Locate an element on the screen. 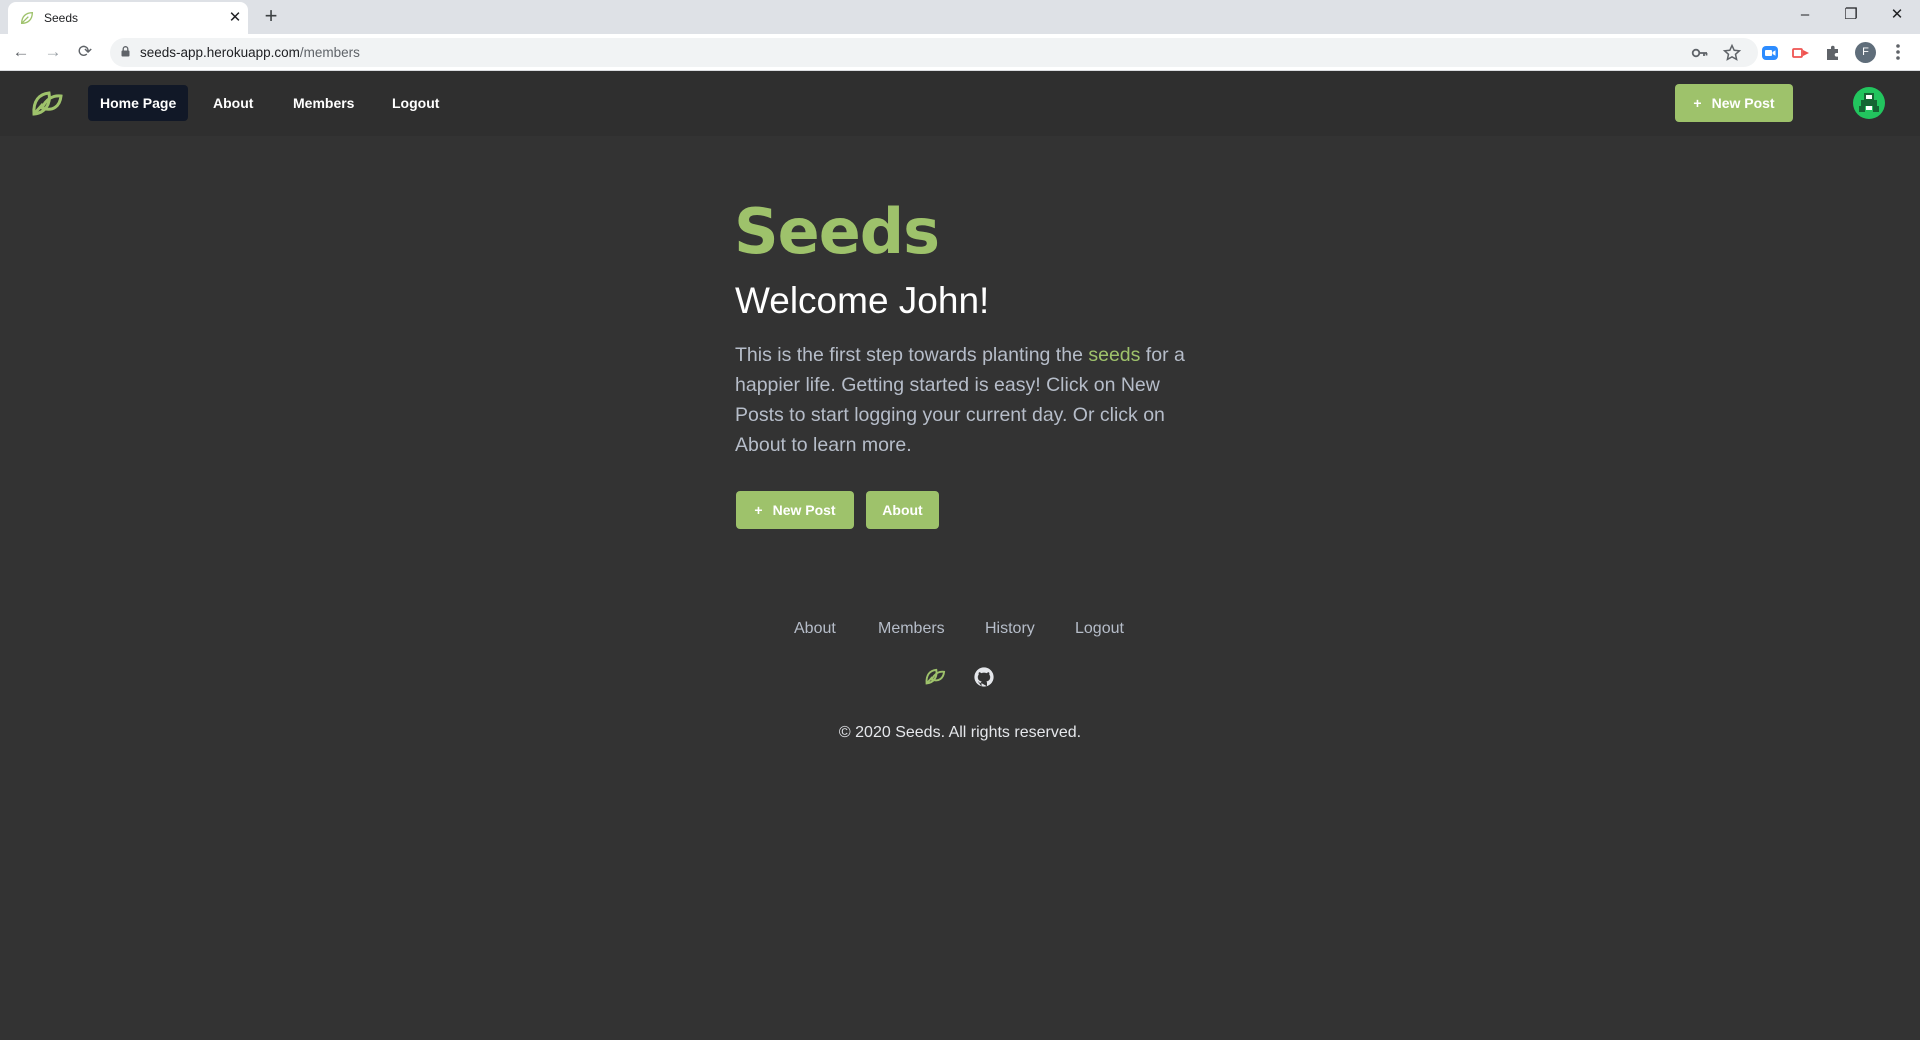 The height and width of the screenshot is (1040, 1920). github-icon is located at coordinates (984, 677).